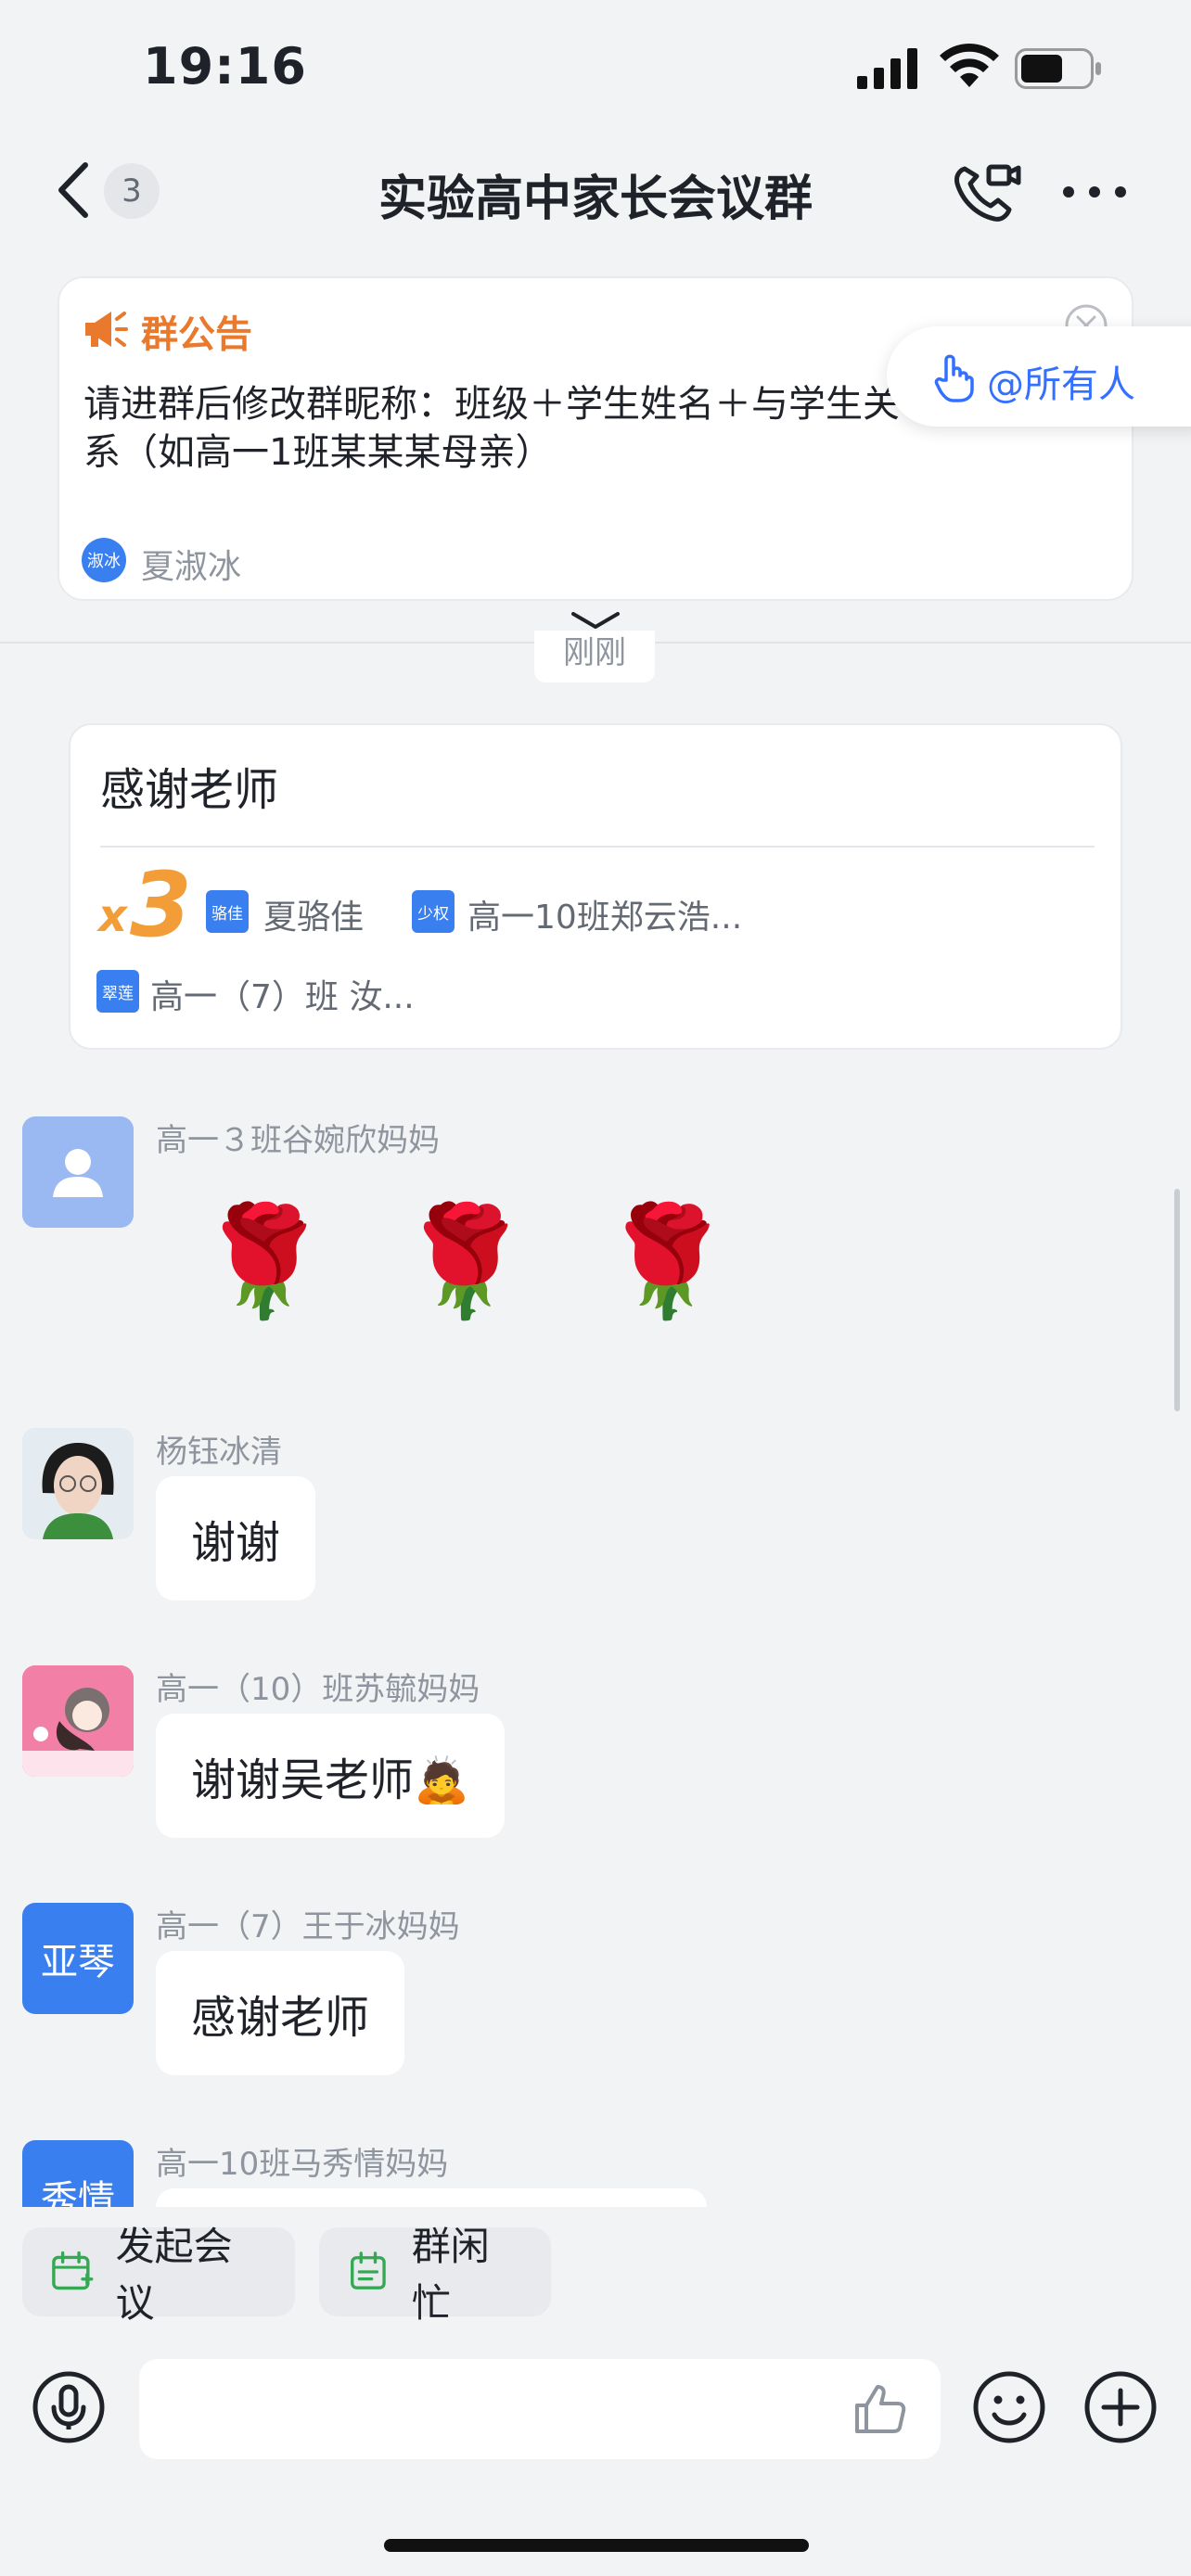 This screenshot has height=2576, width=1191. Describe the element at coordinates (879, 2409) in the screenshot. I see `thumbs-up-icon` at that location.